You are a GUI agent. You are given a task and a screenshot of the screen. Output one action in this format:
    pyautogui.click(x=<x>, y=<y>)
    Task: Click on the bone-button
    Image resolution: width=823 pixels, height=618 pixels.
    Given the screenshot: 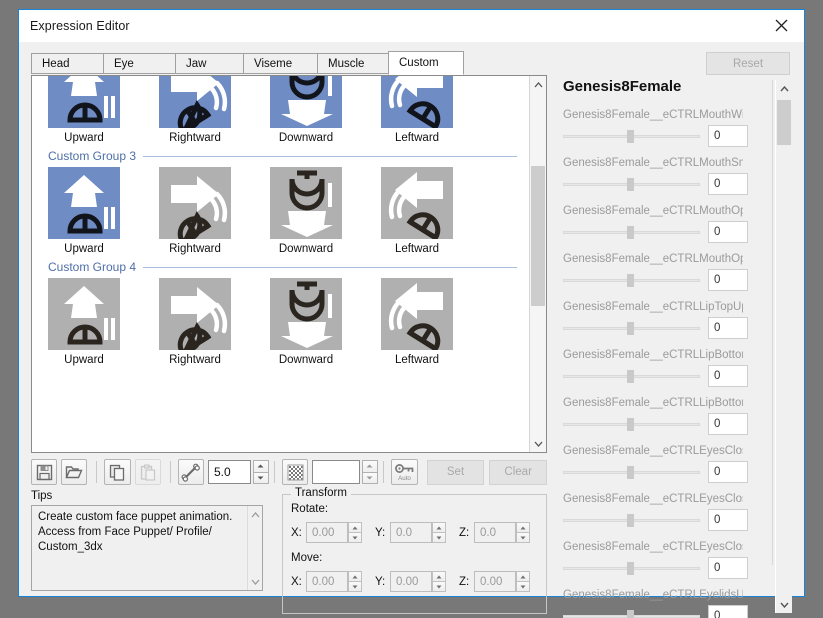 What is the action you would take?
    pyautogui.click(x=191, y=472)
    